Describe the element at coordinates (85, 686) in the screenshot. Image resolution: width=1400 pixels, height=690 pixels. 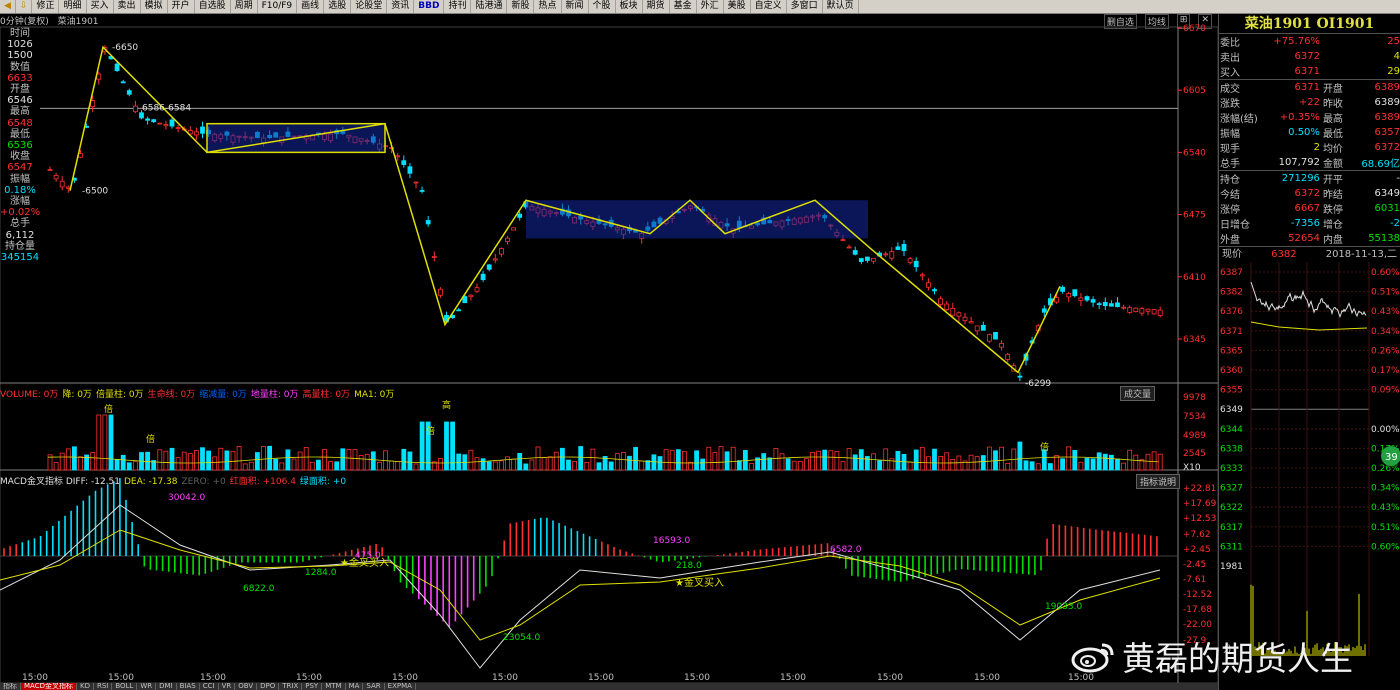
I see `indicator-tab: KD` at that location.